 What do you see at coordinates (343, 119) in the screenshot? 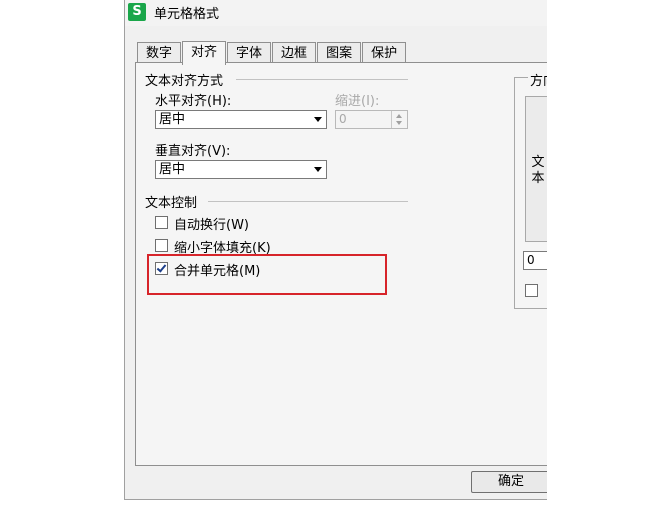
I see `indent-value: 0` at bounding box center [343, 119].